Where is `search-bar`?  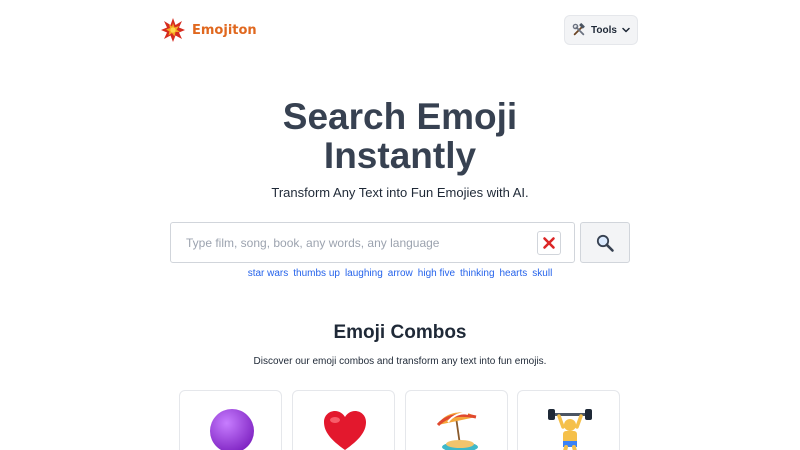 search-bar is located at coordinates (372, 242).